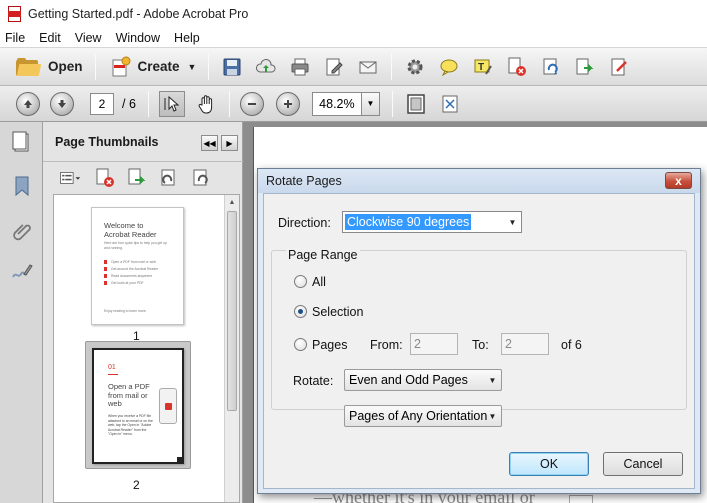 The width and height of the screenshot is (707, 503). Describe the element at coordinates (124, 283) in the screenshot. I see `thumb-list-item: Get tools at your PDF` at that location.